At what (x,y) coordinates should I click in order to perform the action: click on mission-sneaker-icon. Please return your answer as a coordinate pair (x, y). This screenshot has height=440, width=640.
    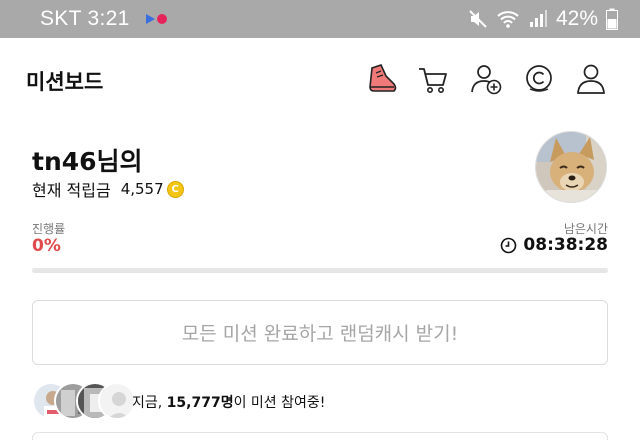
    Looking at the image, I should click on (381, 79).